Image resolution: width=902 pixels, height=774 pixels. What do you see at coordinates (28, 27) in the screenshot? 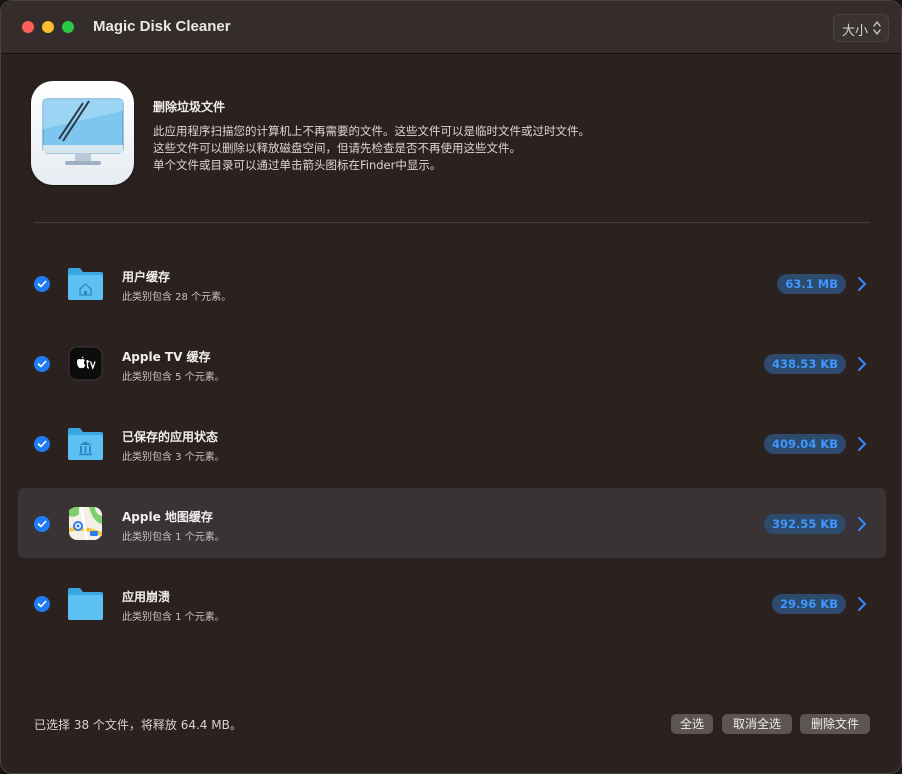
I see `close-window-button` at bounding box center [28, 27].